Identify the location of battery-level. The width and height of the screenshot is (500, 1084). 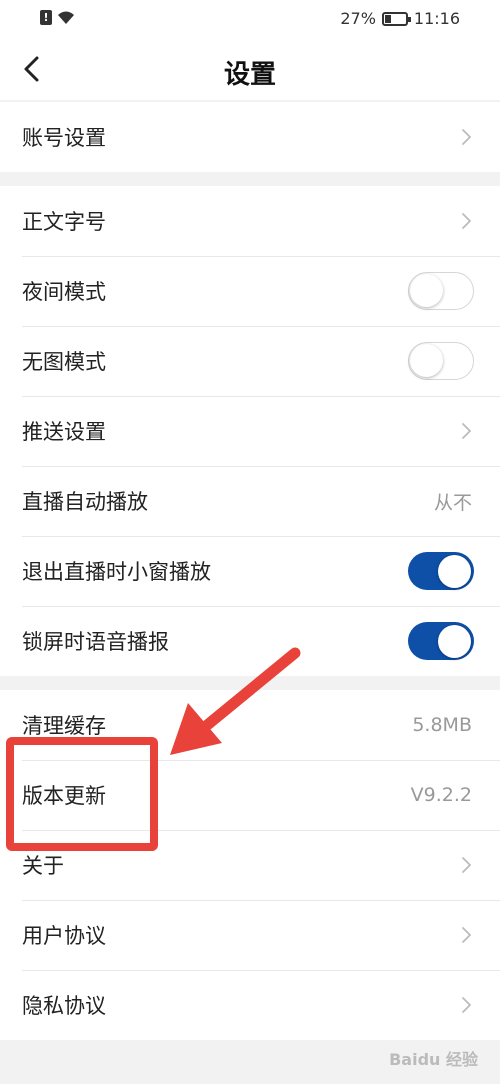
(387, 18).